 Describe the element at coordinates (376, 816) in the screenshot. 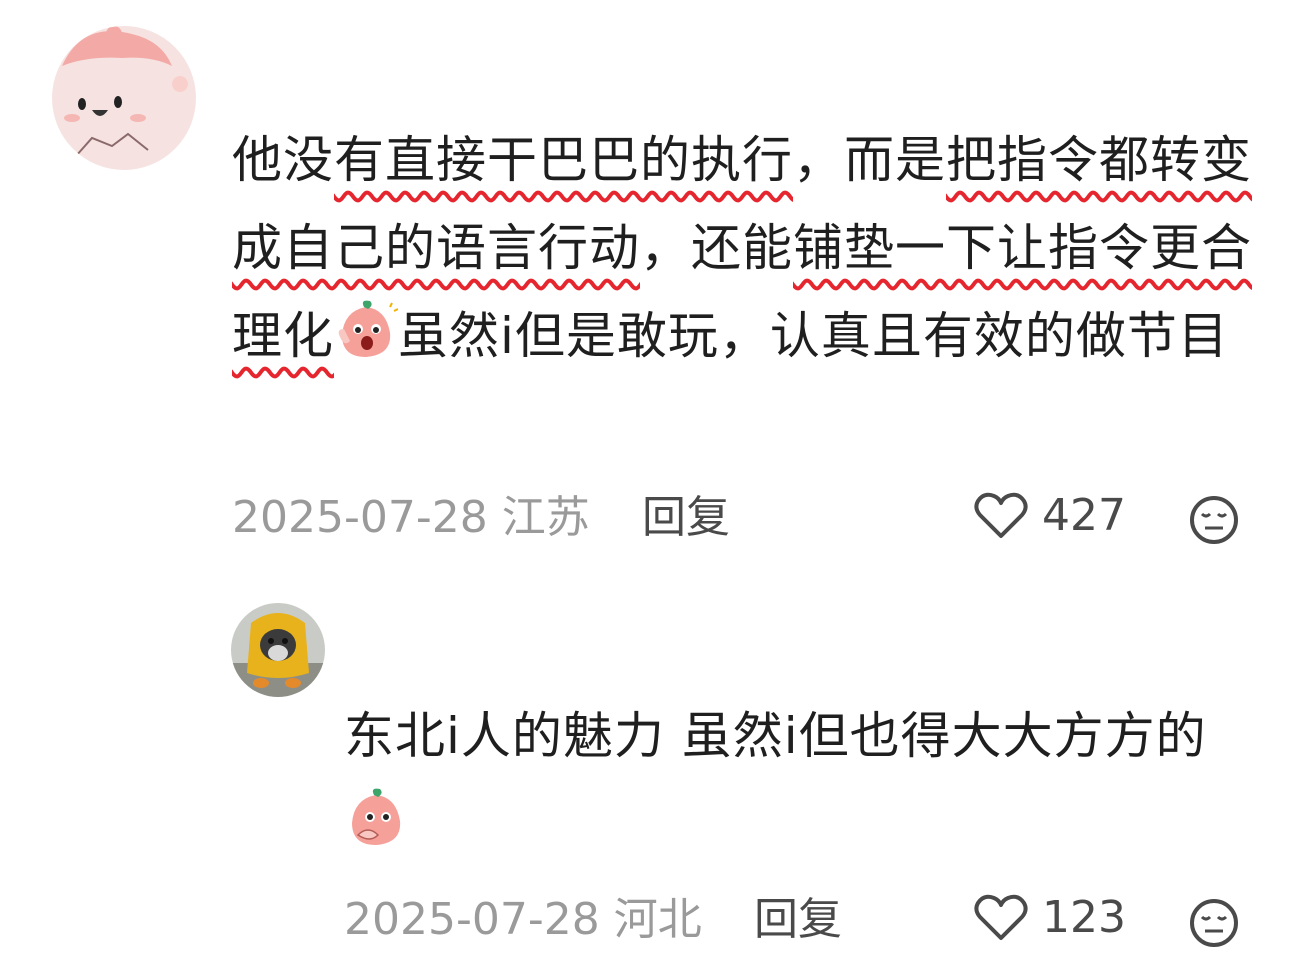

I see `shy-peach-emoji` at that location.